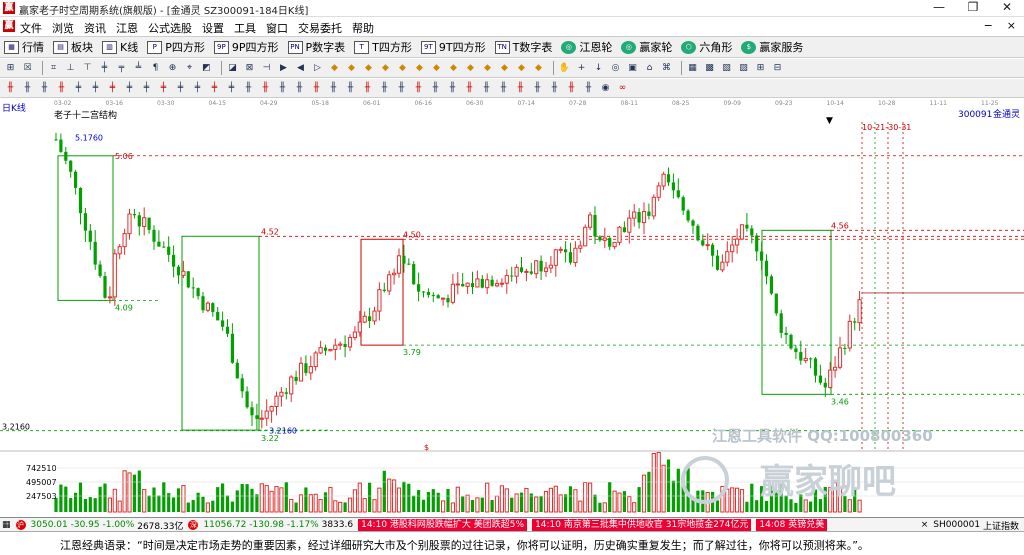 The height and width of the screenshot is (555, 1024). Describe the element at coordinates (598, 68) in the screenshot. I see `draw-tool-33-icon: ↓` at that location.